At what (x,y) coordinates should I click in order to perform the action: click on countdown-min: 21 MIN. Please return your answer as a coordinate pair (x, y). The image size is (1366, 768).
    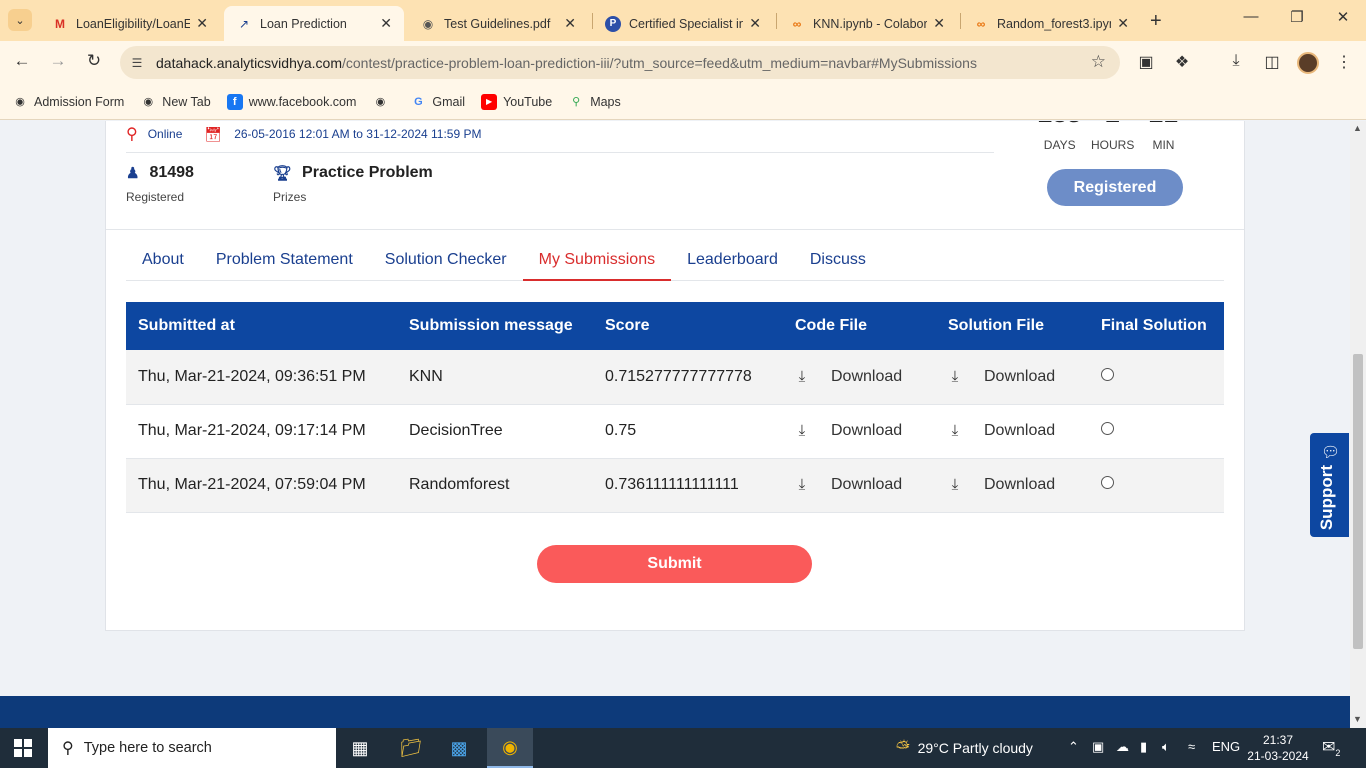
    Looking at the image, I should click on (1163, 136).